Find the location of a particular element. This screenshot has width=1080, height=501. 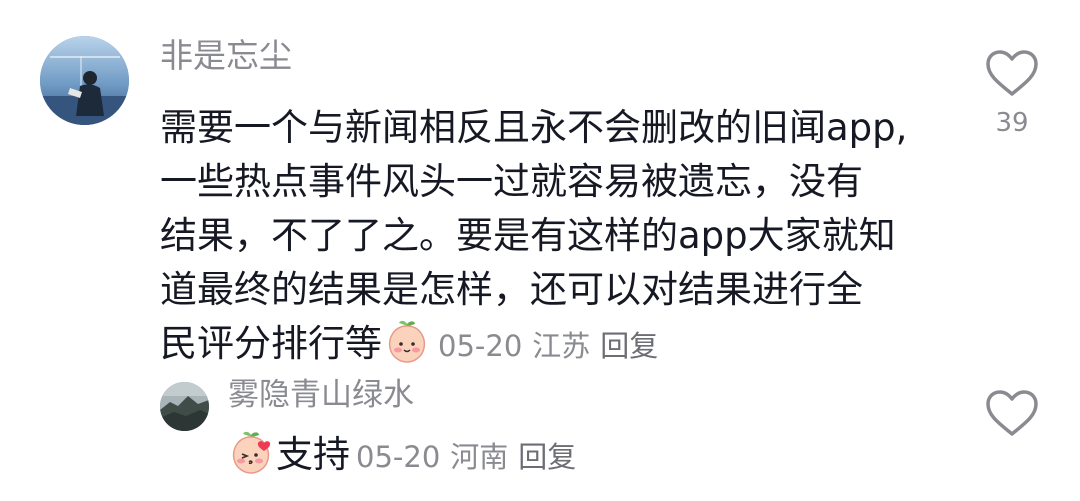

reply-avatar is located at coordinates (184, 406).